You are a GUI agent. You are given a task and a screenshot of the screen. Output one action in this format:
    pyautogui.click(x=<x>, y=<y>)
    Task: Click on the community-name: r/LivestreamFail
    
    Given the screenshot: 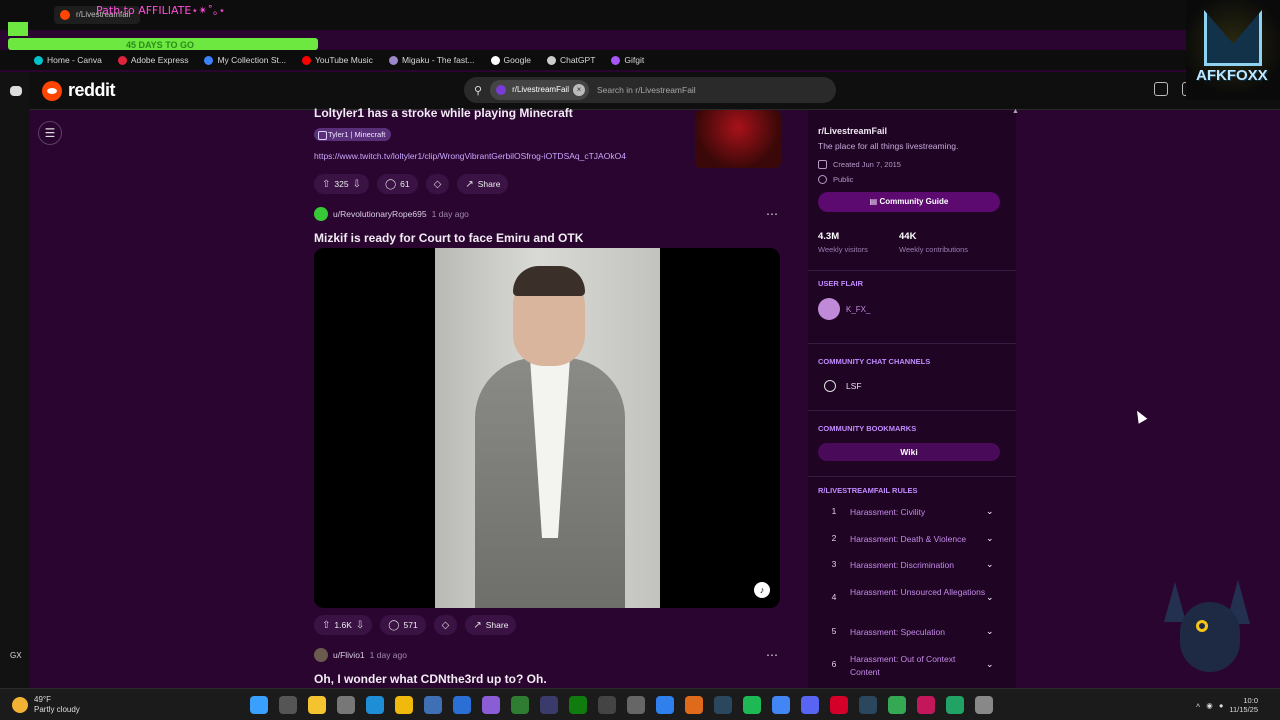 What is the action you would take?
    pyautogui.click(x=852, y=131)
    